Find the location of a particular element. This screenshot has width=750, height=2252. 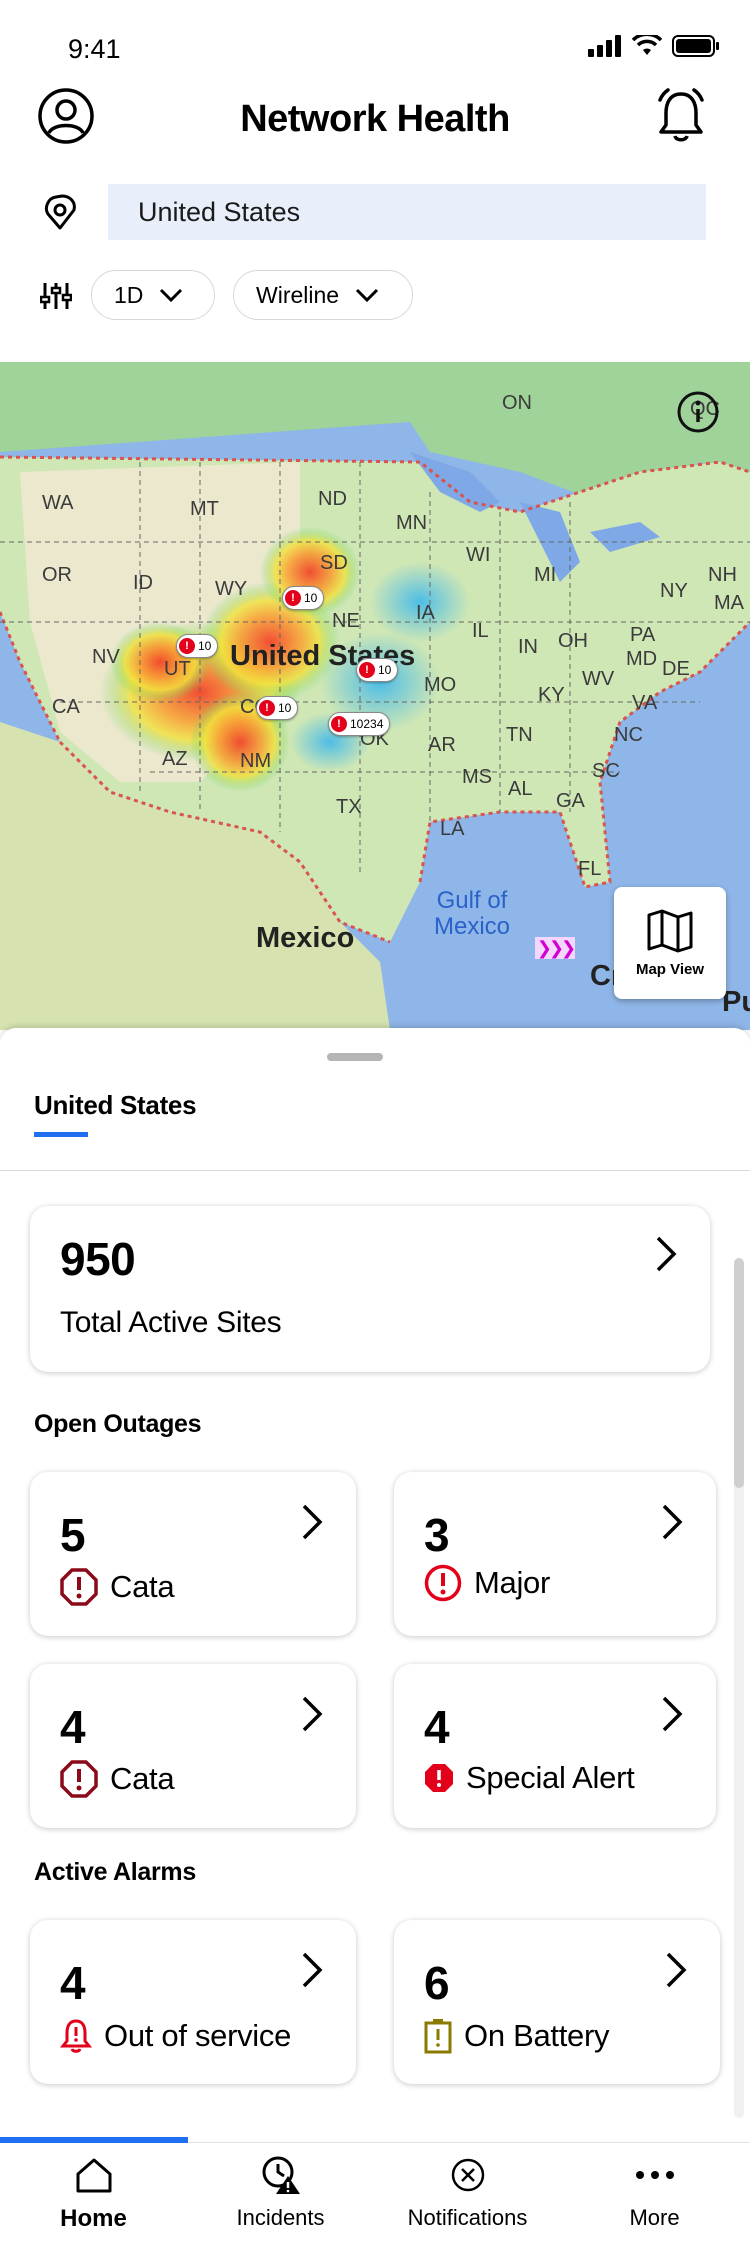

map-label-state: VA is located at coordinates (645, 703).